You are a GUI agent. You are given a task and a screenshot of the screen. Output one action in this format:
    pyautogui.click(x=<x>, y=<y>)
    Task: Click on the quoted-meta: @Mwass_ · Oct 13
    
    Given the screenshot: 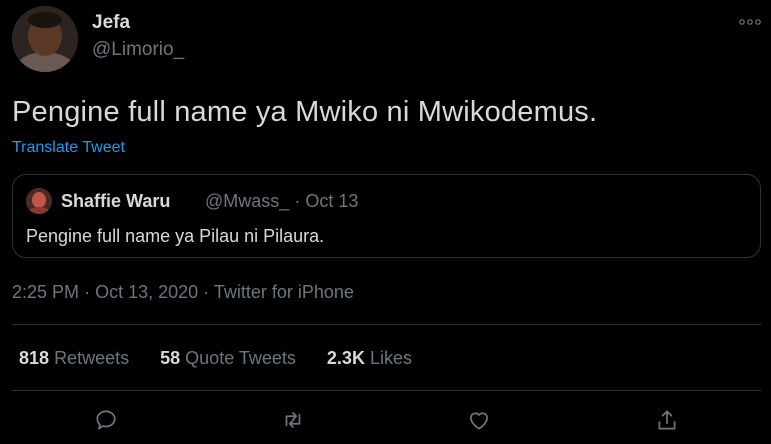 What is the action you would take?
    pyautogui.click(x=281, y=201)
    